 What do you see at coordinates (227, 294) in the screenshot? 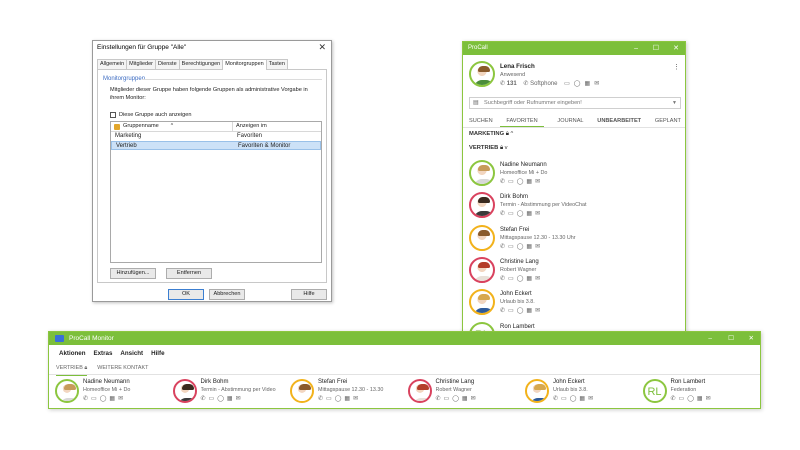
I see `cancel-button: Abbrechen` at bounding box center [227, 294].